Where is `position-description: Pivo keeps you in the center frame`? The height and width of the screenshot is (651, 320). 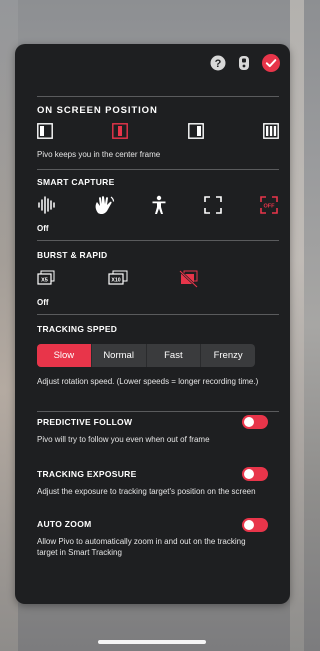 position-description: Pivo keeps you in the center frame is located at coordinates (99, 154).